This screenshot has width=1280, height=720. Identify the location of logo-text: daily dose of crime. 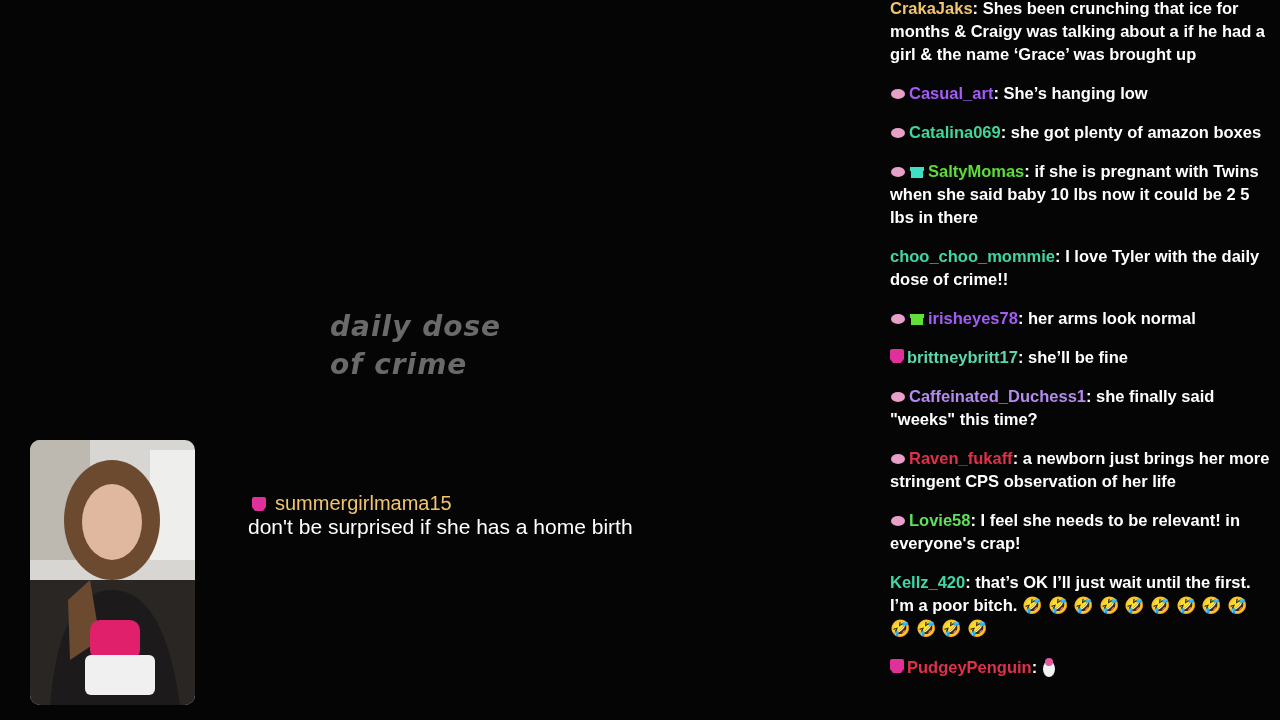
(416, 346).